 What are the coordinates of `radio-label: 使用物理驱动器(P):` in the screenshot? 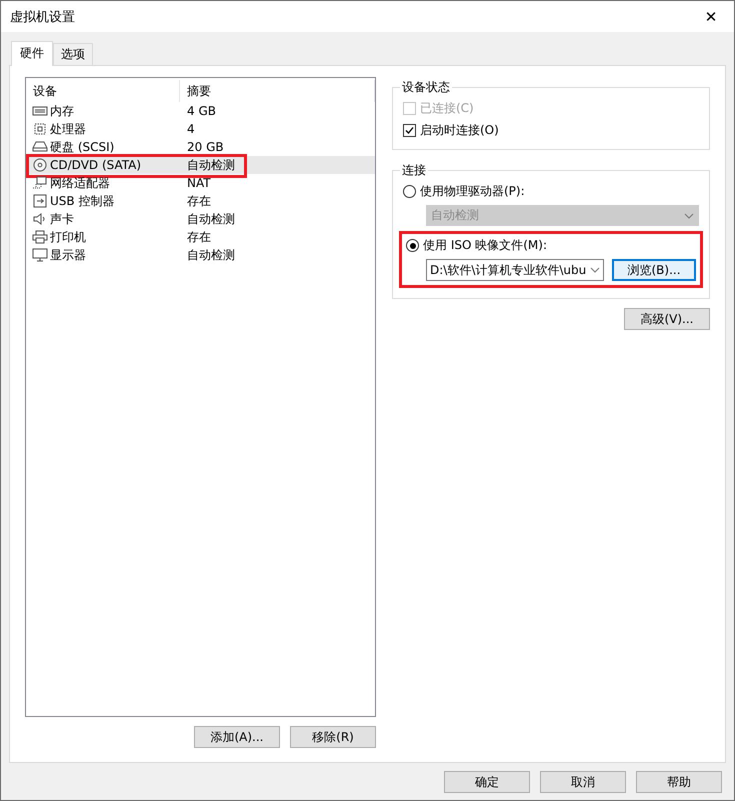 It's located at (472, 191).